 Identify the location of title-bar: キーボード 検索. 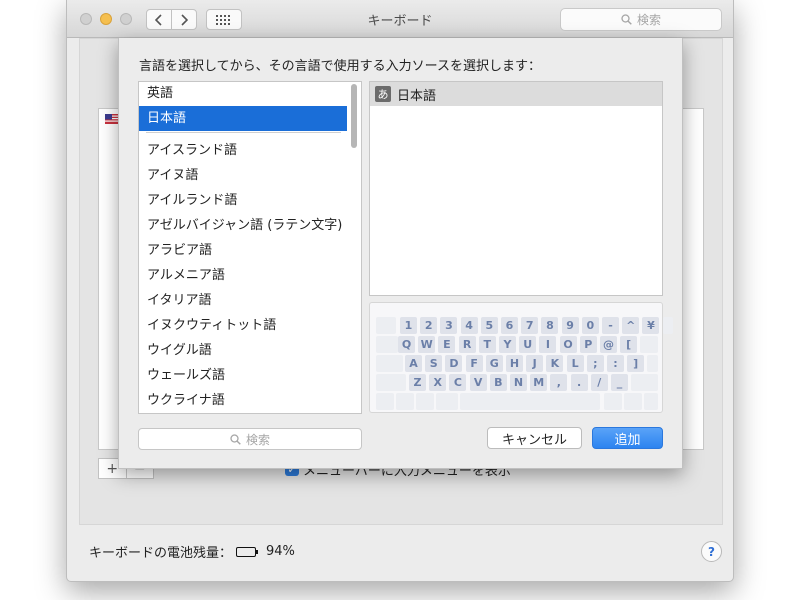
(400, 19).